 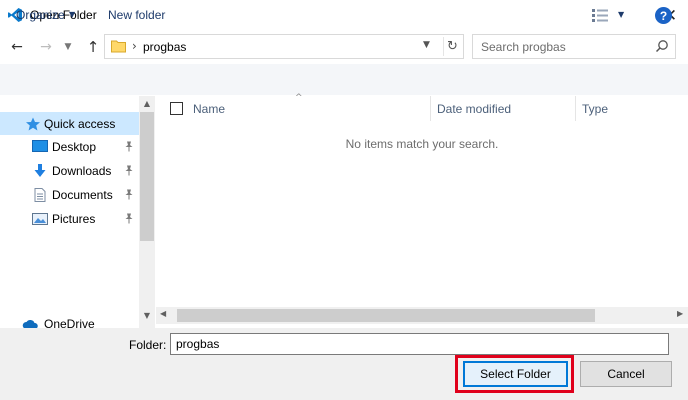 What do you see at coordinates (40, 170) in the screenshot?
I see `download-icon` at bounding box center [40, 170].